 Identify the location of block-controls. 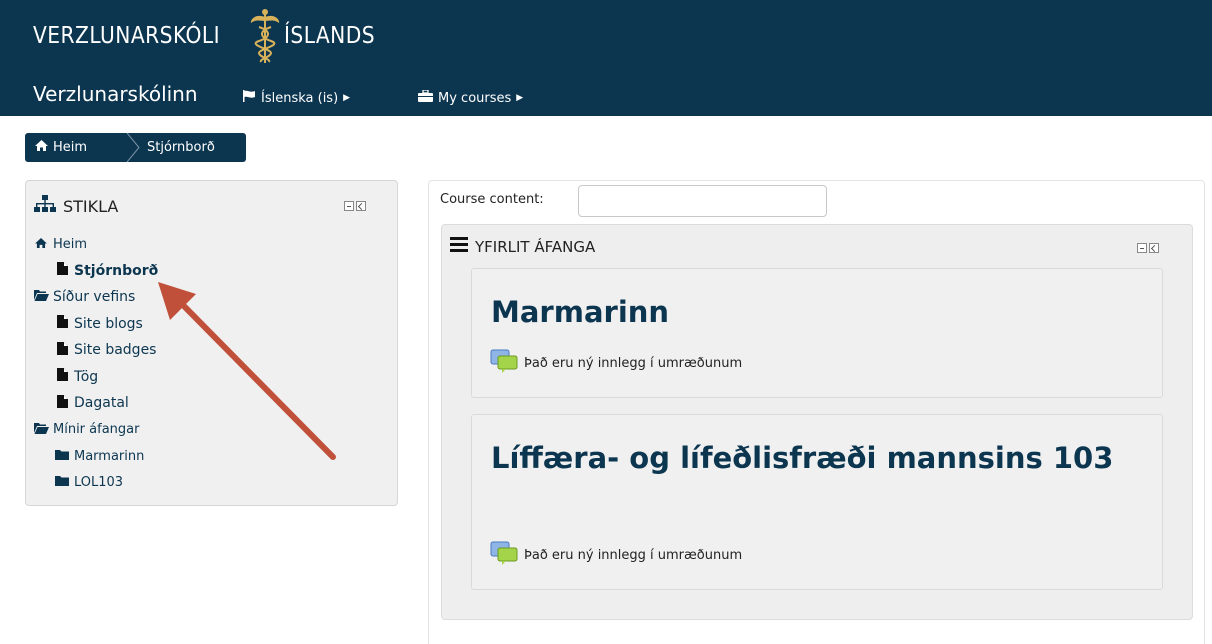
(355, 206).